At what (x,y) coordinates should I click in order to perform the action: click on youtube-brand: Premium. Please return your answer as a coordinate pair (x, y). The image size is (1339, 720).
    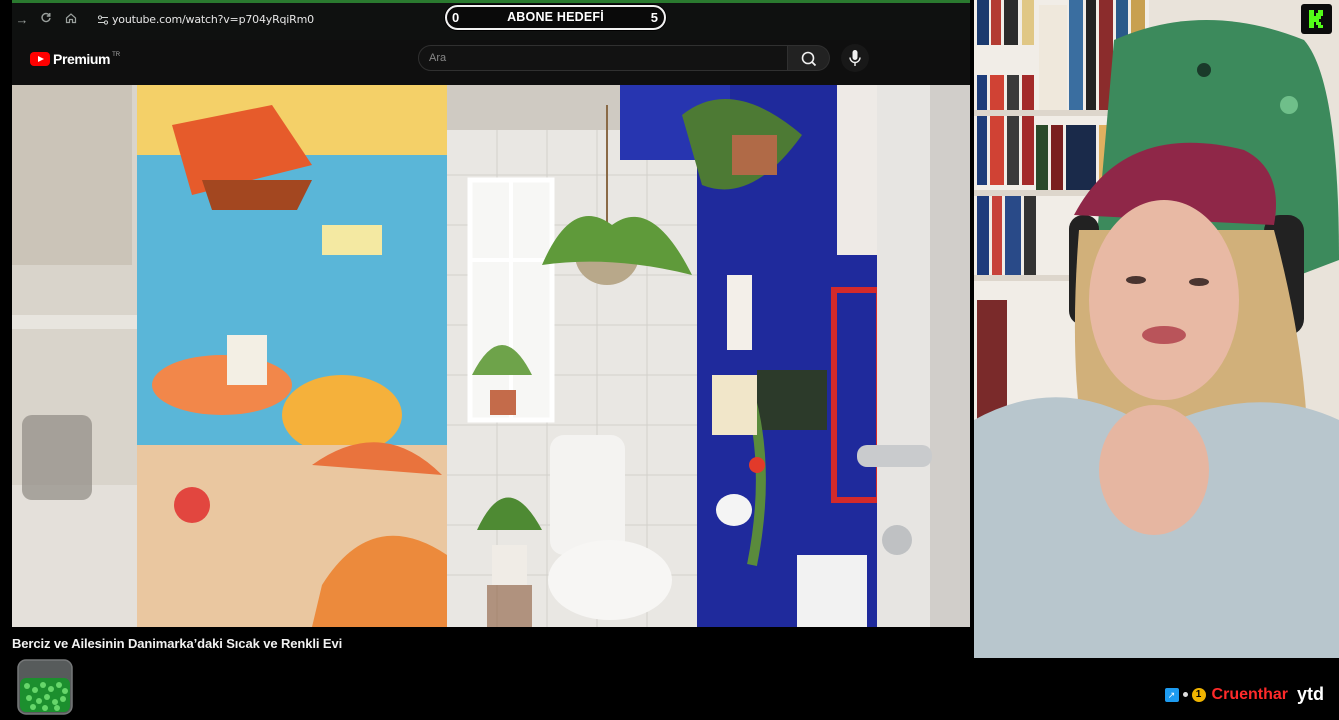
    Looking at the image, I should click on (82, 59).